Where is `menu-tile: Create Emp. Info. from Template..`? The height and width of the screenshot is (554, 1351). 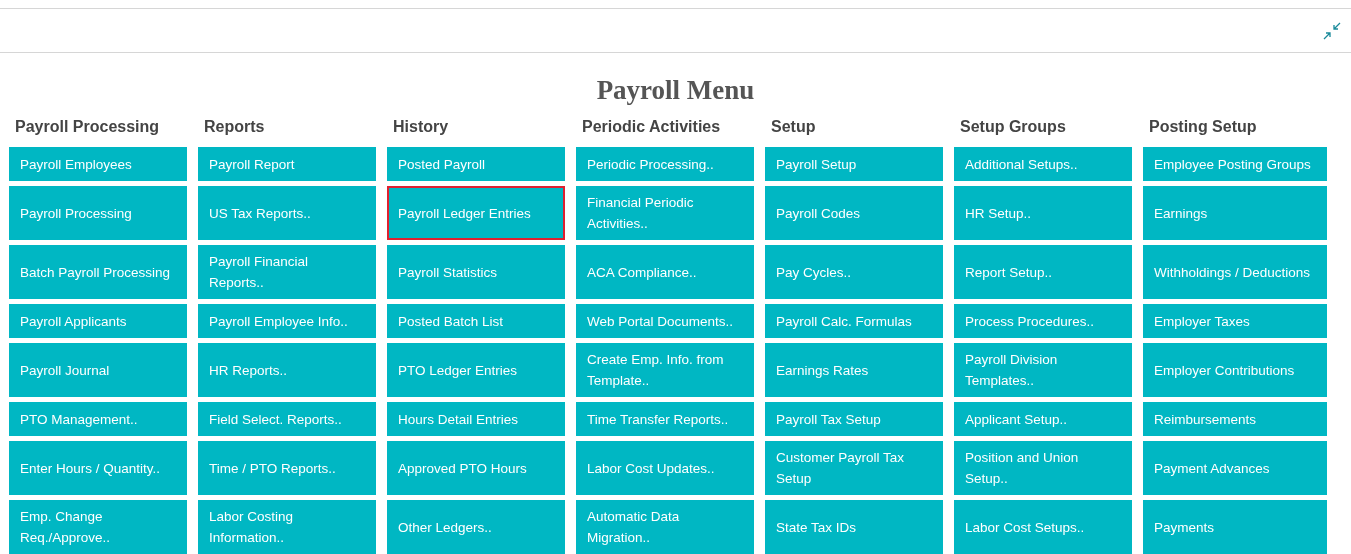 menu-tile: Create Emp. Info. from Template.. is located at coordinates (665, 370).